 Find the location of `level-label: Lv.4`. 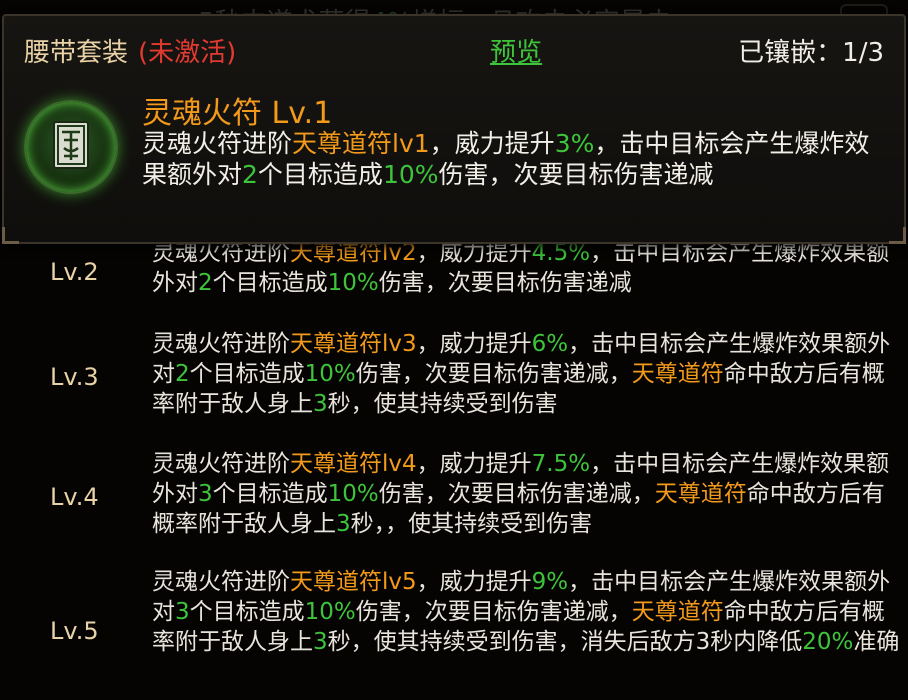

level-label: Lv.4 is located at coordinates (74, 497).